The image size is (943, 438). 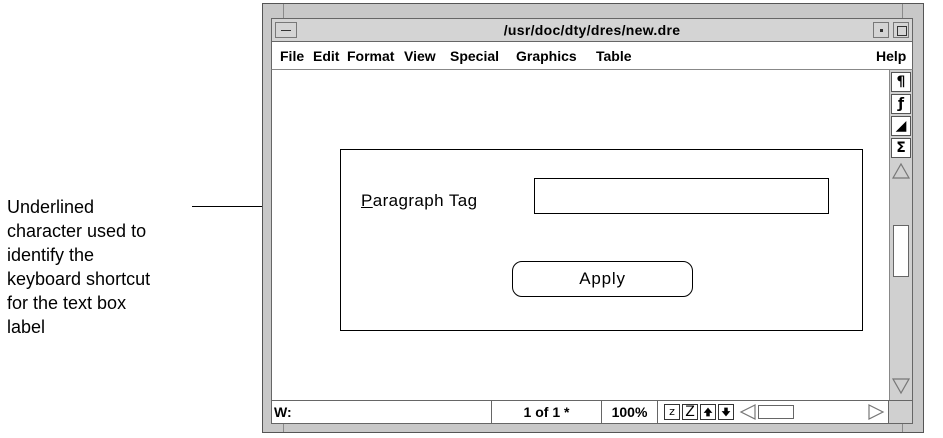 What do you see at coordinates (77, 231) in the screenshot?
I see `callout-line: character used to` at bounding box center [77, 231].